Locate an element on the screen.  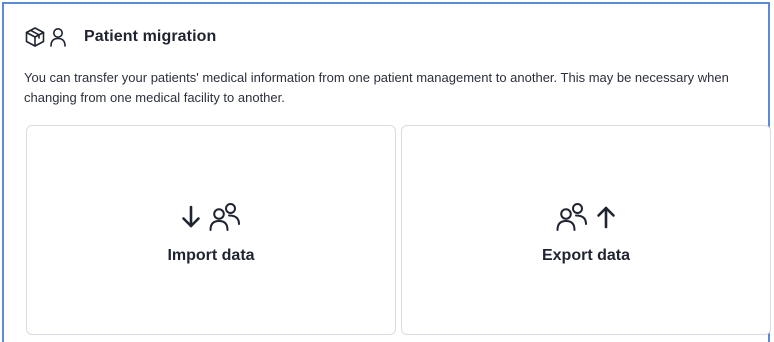
import-card-icons is located at coordinates (211, 217).